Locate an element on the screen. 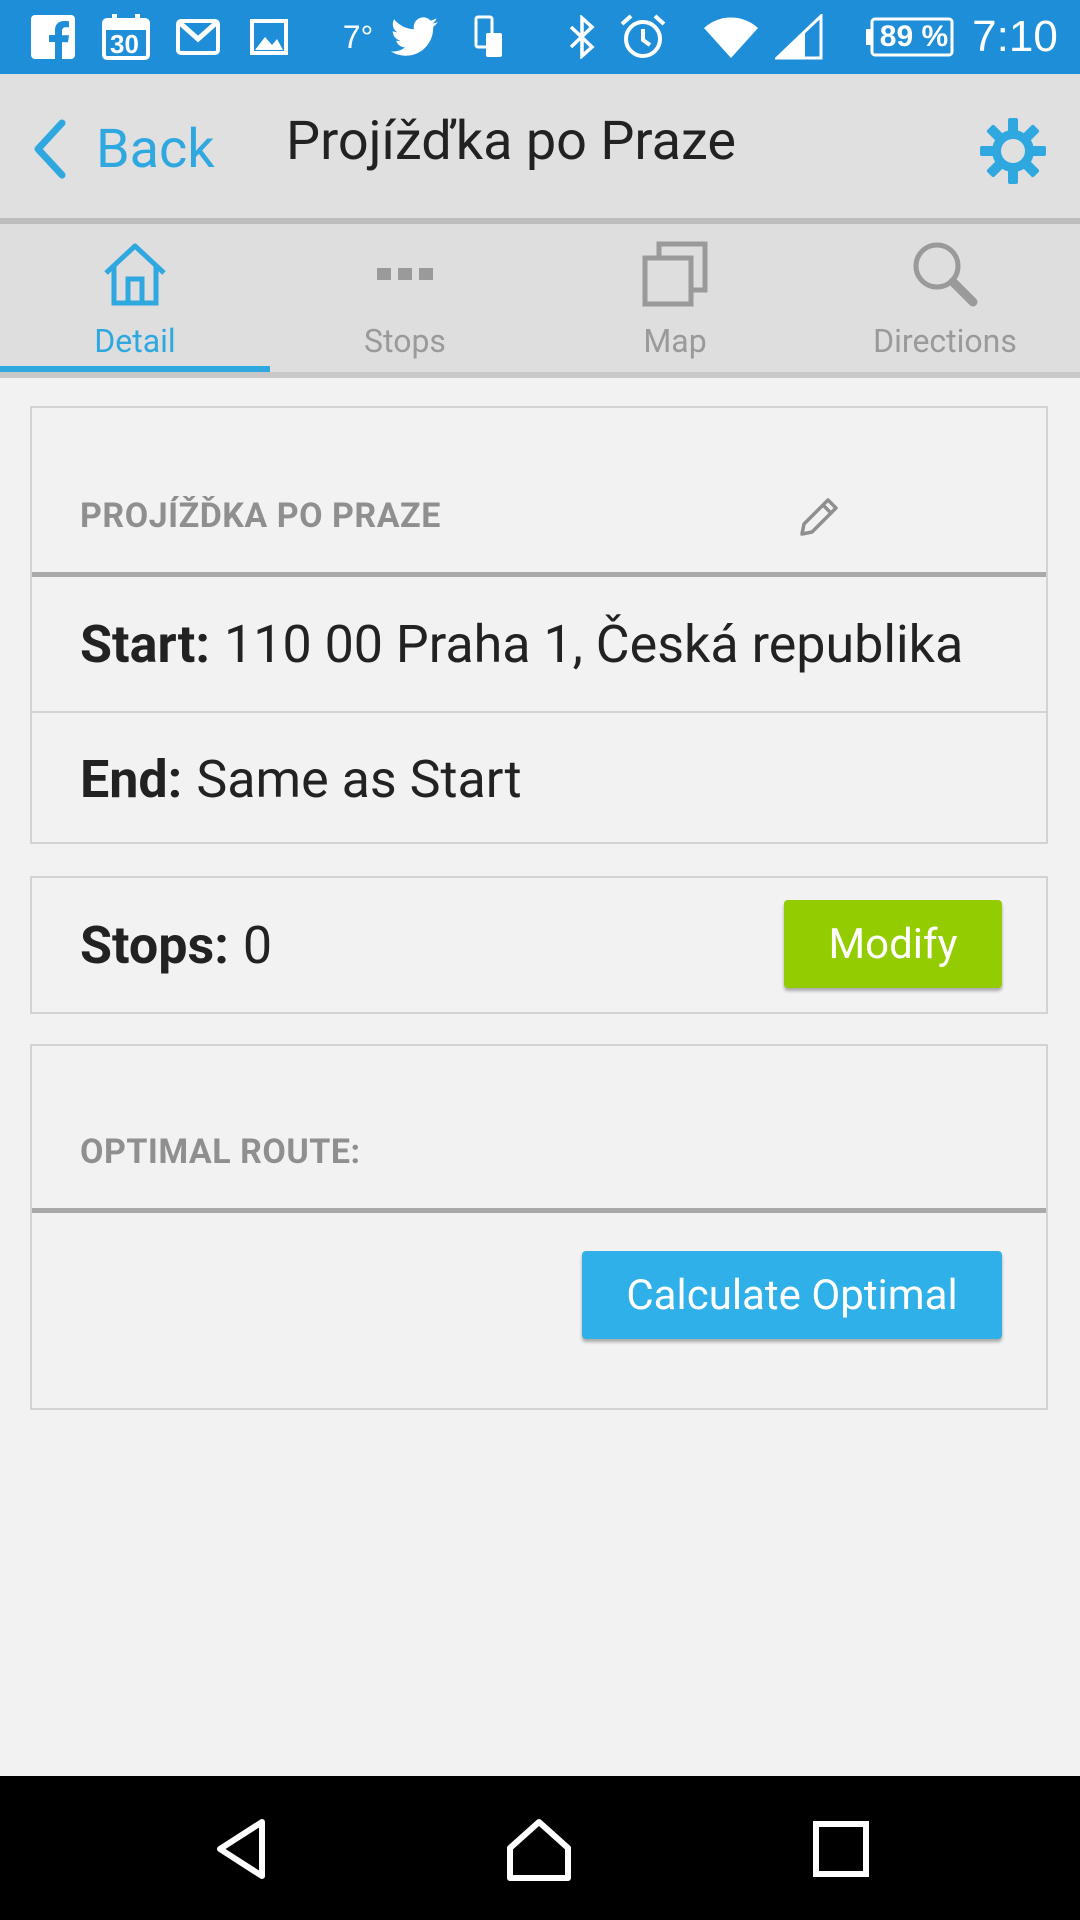 The image size is (1080, 1920). temperature-text: 7° is located at coordinates (358, 36).